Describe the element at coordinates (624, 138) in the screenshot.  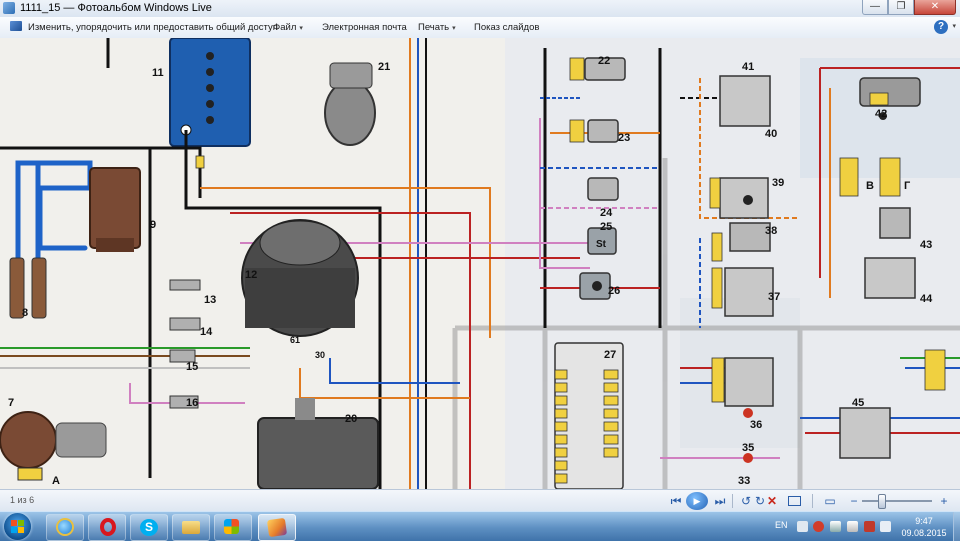
I see `svg-text: 23` at that location.